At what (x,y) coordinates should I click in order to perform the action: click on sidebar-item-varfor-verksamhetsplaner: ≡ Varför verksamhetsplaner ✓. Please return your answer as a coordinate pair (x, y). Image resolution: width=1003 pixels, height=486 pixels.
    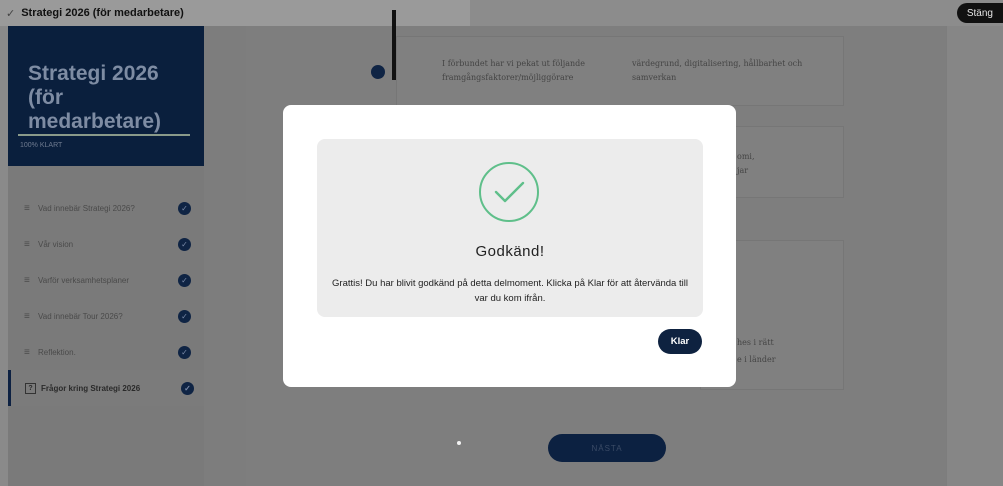
    Looking at the image, I should click on (106, 280).